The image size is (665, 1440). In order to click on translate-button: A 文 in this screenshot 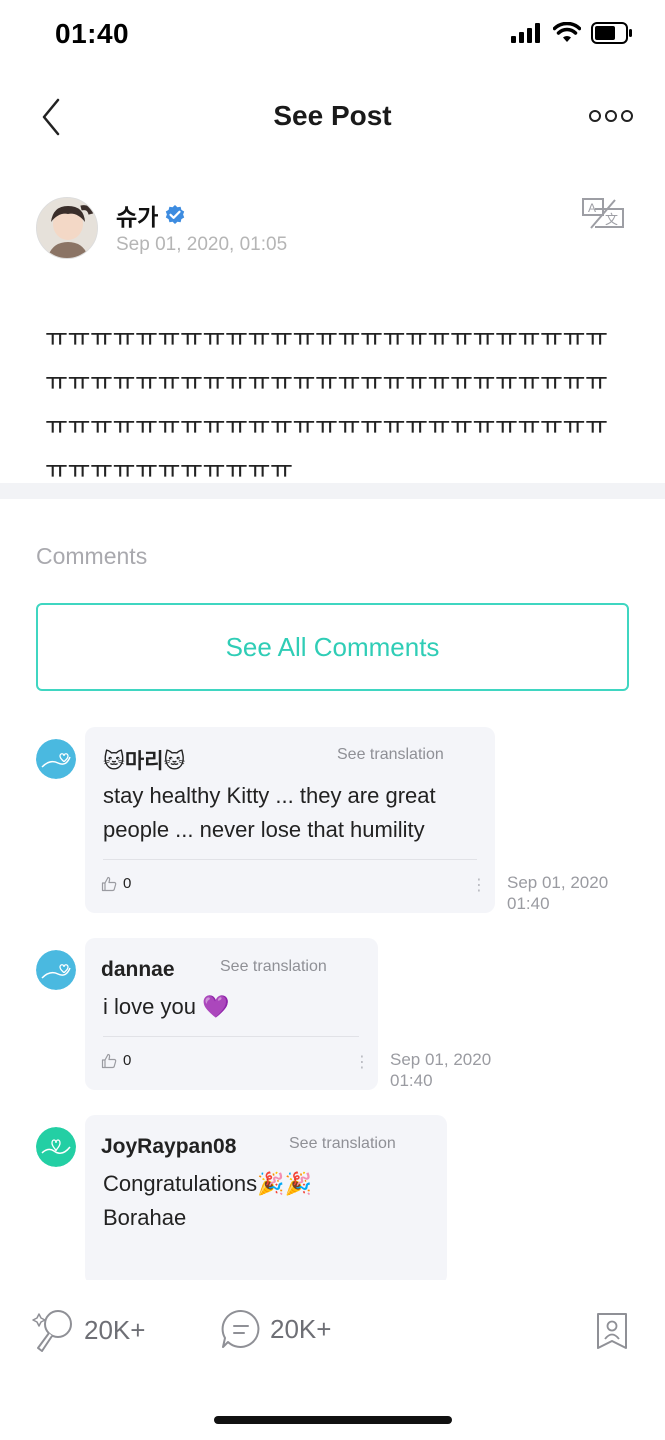, I will do `click(604, 214)`.